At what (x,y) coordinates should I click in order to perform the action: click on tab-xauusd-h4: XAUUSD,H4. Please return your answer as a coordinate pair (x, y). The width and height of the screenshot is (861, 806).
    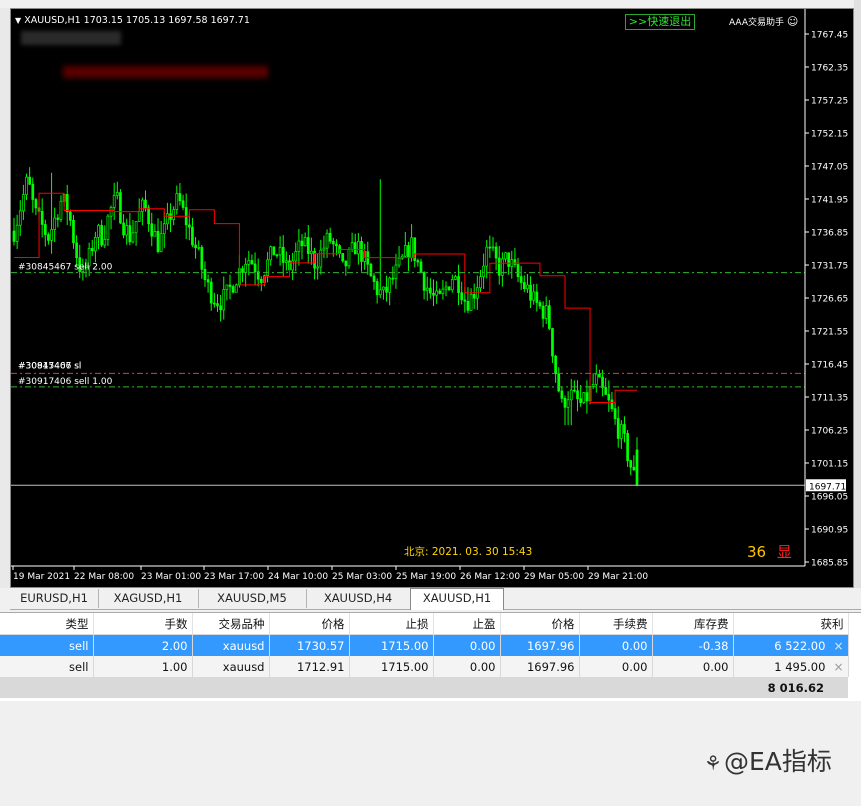
    Looking at the image, I should click on (358, 598).